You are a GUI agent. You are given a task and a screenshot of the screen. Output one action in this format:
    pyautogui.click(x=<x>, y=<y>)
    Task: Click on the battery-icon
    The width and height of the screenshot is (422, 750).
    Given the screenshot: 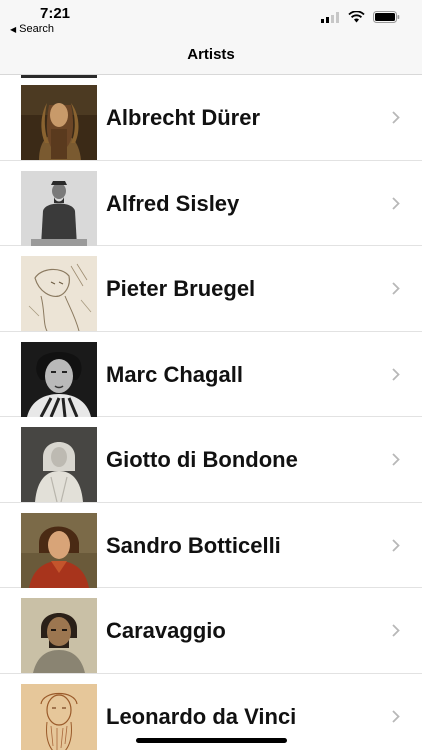 What is the action you would take?
    pyautogui.click(x=386, y=17)
    